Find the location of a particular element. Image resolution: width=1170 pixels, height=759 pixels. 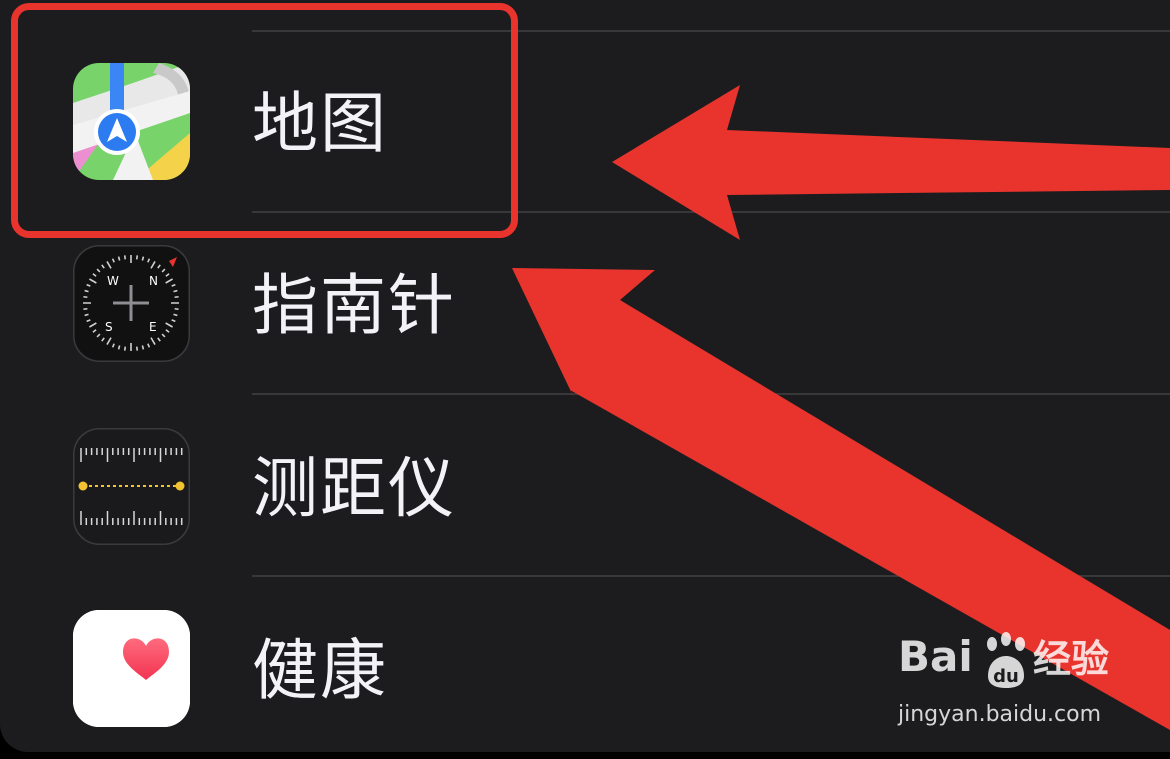

watermark-paw-text: du is located at coordinates (1006, 676).